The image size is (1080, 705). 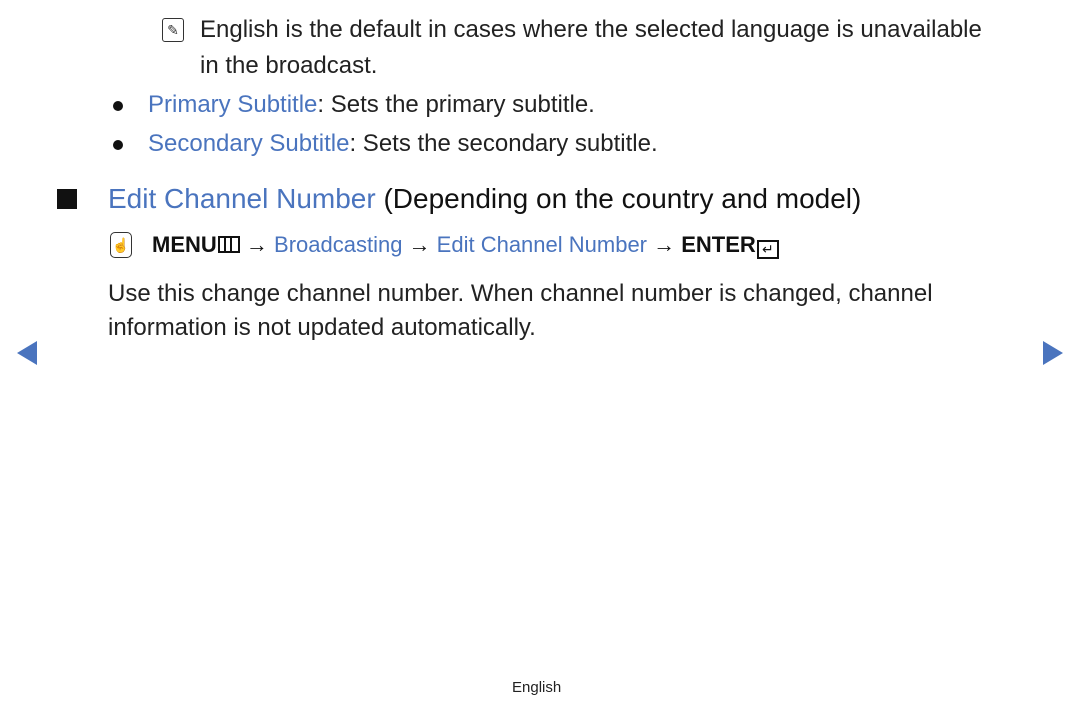 What do you see at coordinates (248, 143) in the screenshot?
I see `secondary-subtitle-link: Secondary Subtitle` at bounding box center [248, 143].